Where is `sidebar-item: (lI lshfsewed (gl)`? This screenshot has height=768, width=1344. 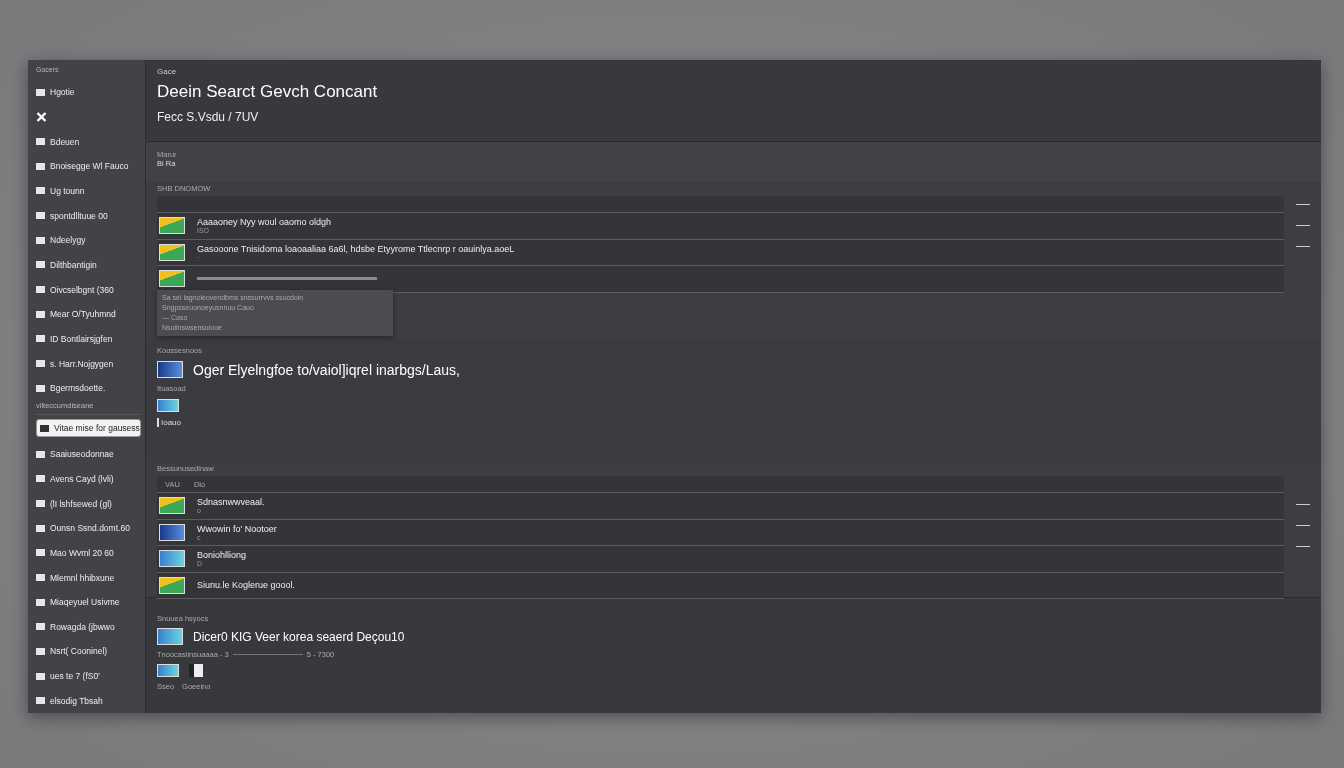
sidebar-item: (lI lshfsewed (gl) is located at coordinates (88, 503).